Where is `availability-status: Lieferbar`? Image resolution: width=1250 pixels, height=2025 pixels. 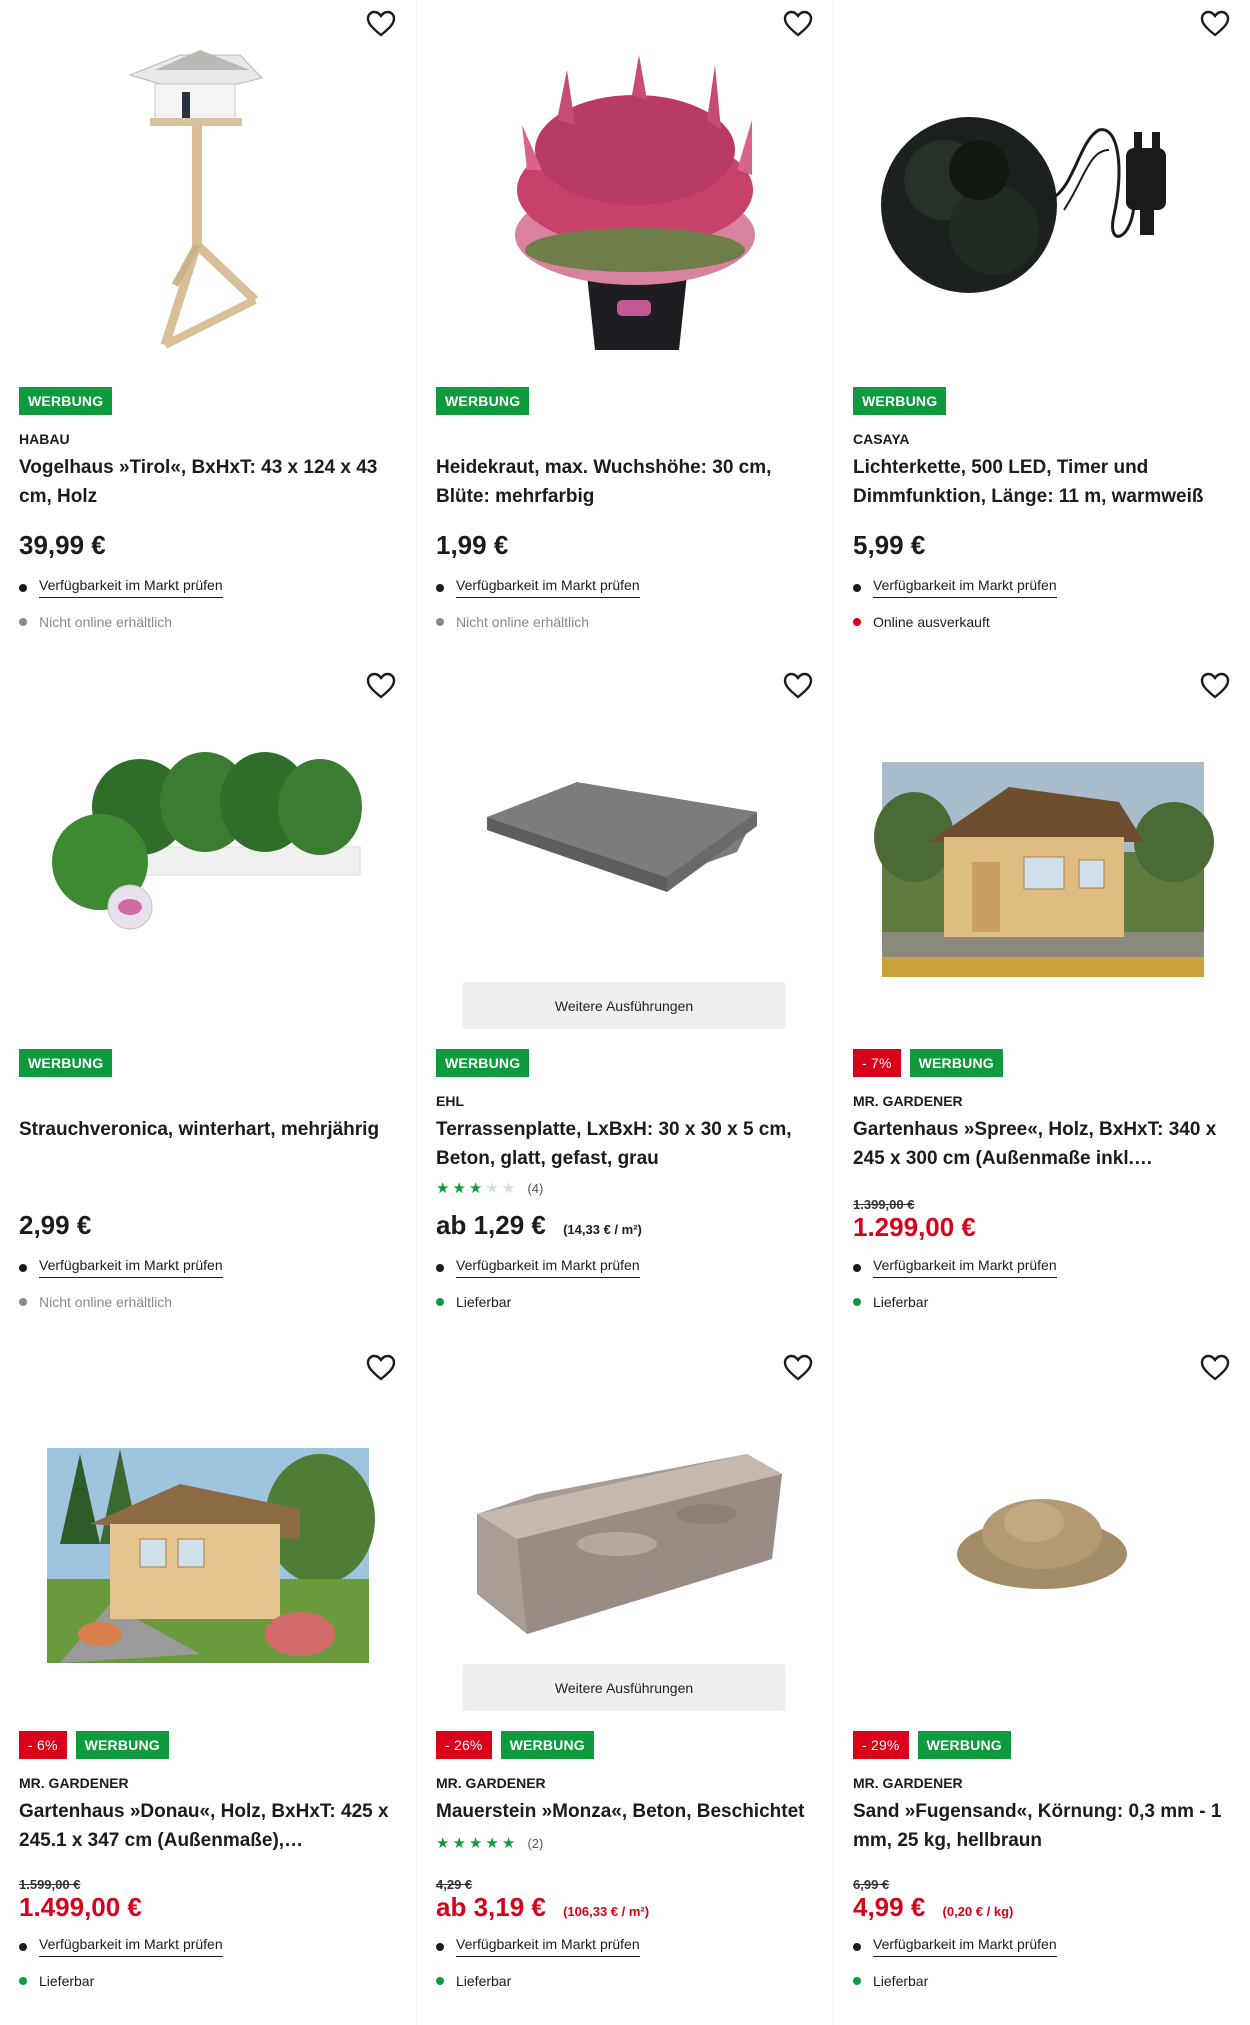
availability-status: Lieferbar is located at coordinates (473, 1981).